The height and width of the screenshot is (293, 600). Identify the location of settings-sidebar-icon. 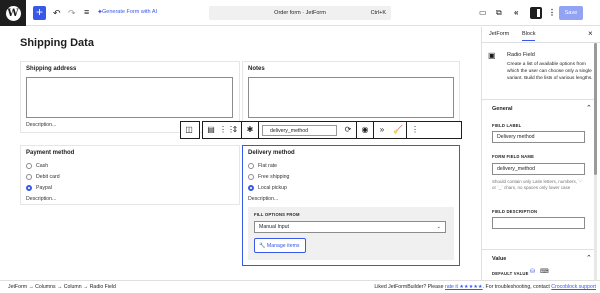
(536, 13).